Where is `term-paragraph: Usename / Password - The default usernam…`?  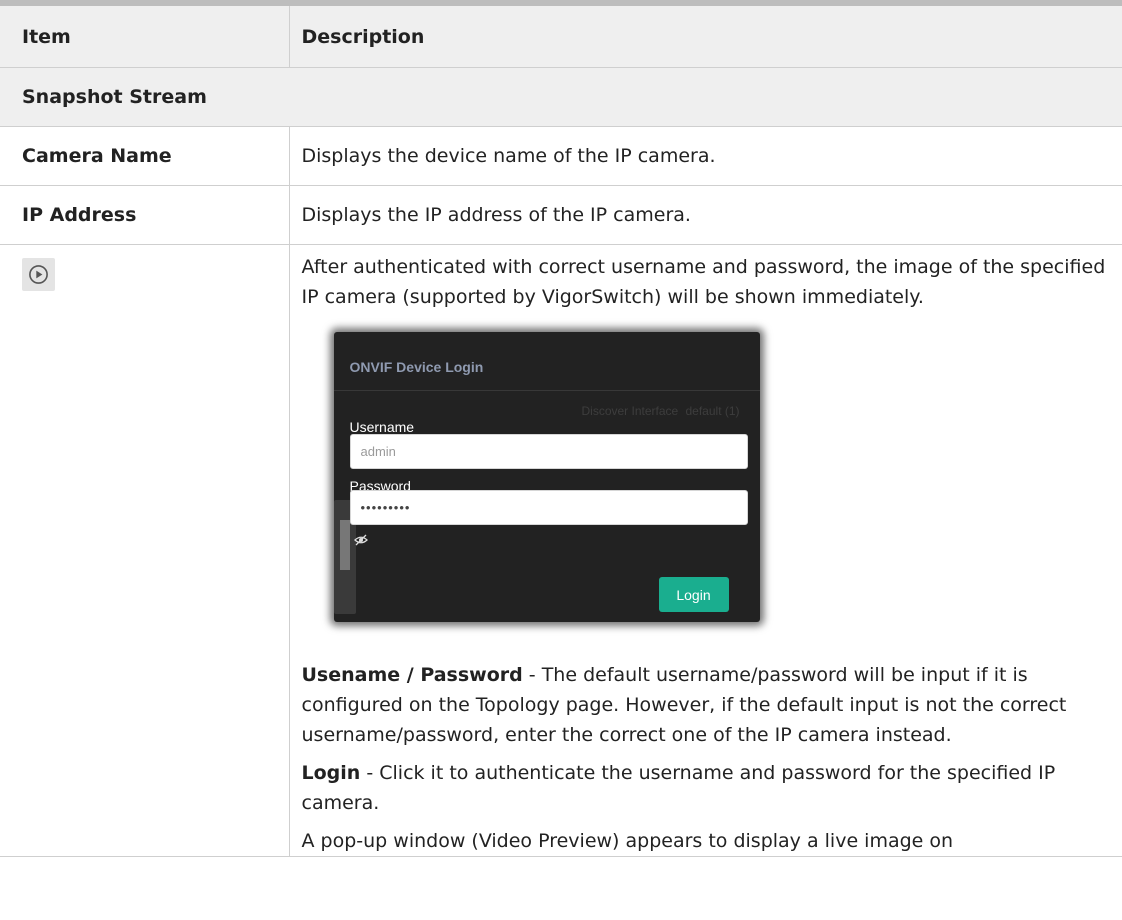
term-paragraph: Usename / Password - The default usernam… is located at coordinates (706, 705).